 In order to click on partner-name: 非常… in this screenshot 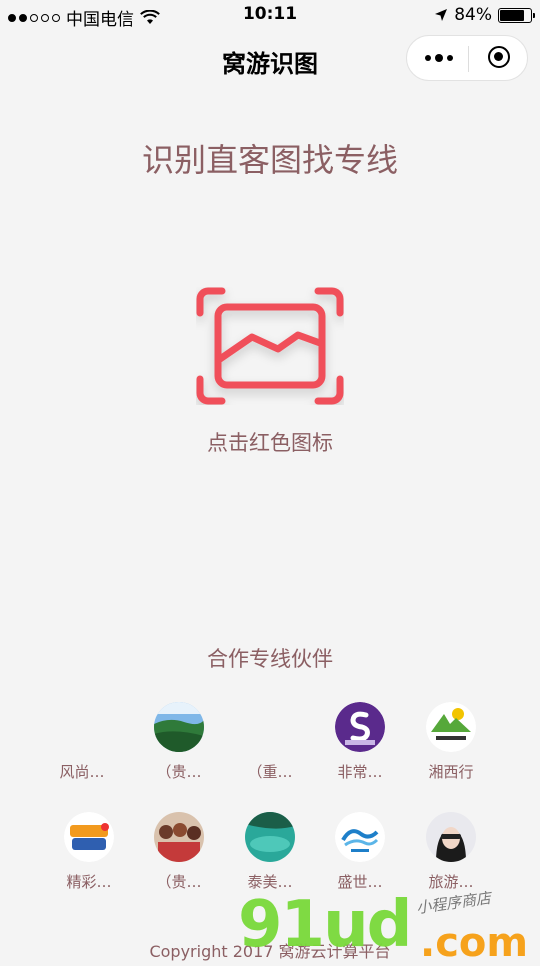, I will do `click(360, 772)`.